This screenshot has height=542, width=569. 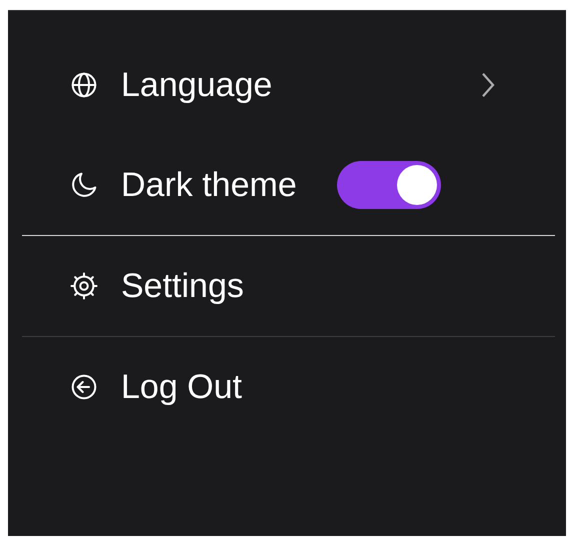 I want to click on menu-item: Dark theme, so click(x=288, y=185).